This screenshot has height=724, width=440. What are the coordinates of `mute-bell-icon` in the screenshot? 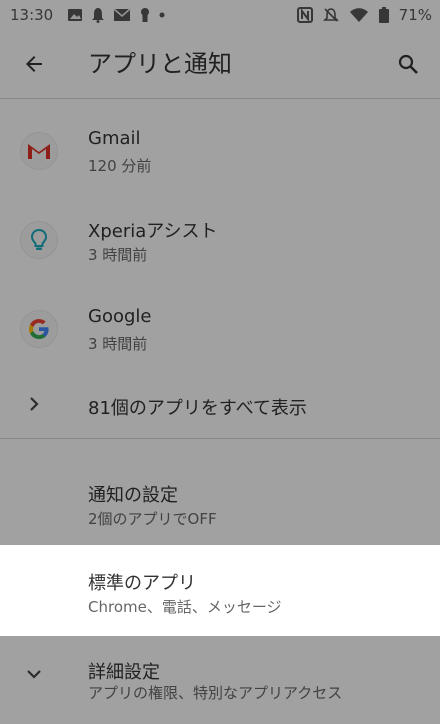 It's located at (330, 15).